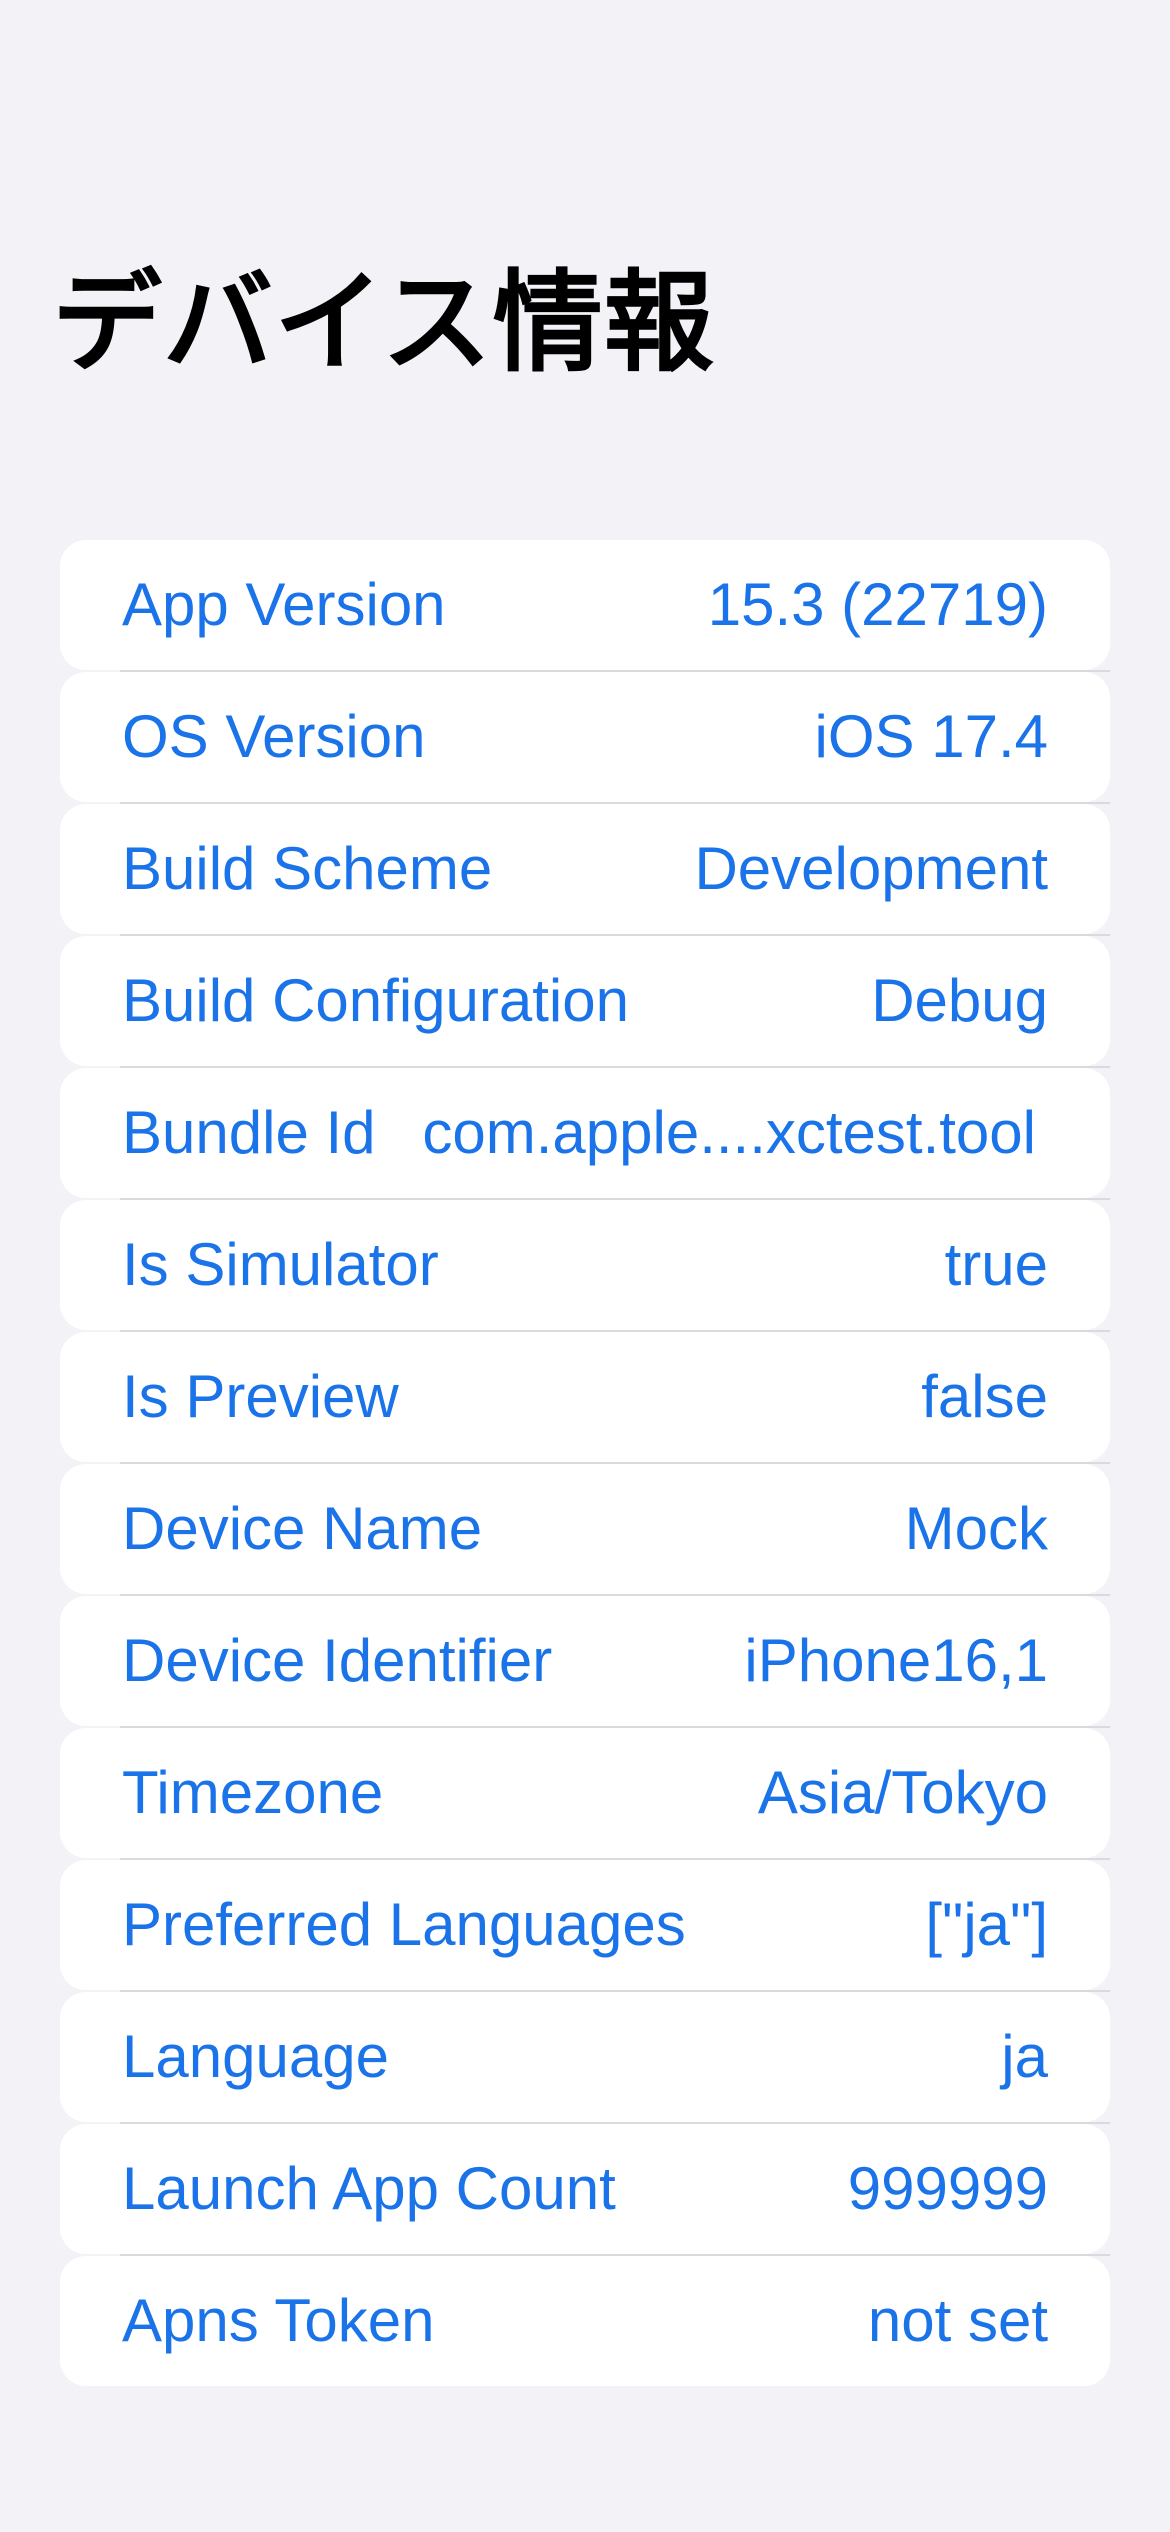 Image resolution: width=1170 pixels, height=2532 pixels. What do you see at coordinates (931, 736) in the screenshot?
I see `row-value: iOS 17.4` at bounding box center [931, 736].